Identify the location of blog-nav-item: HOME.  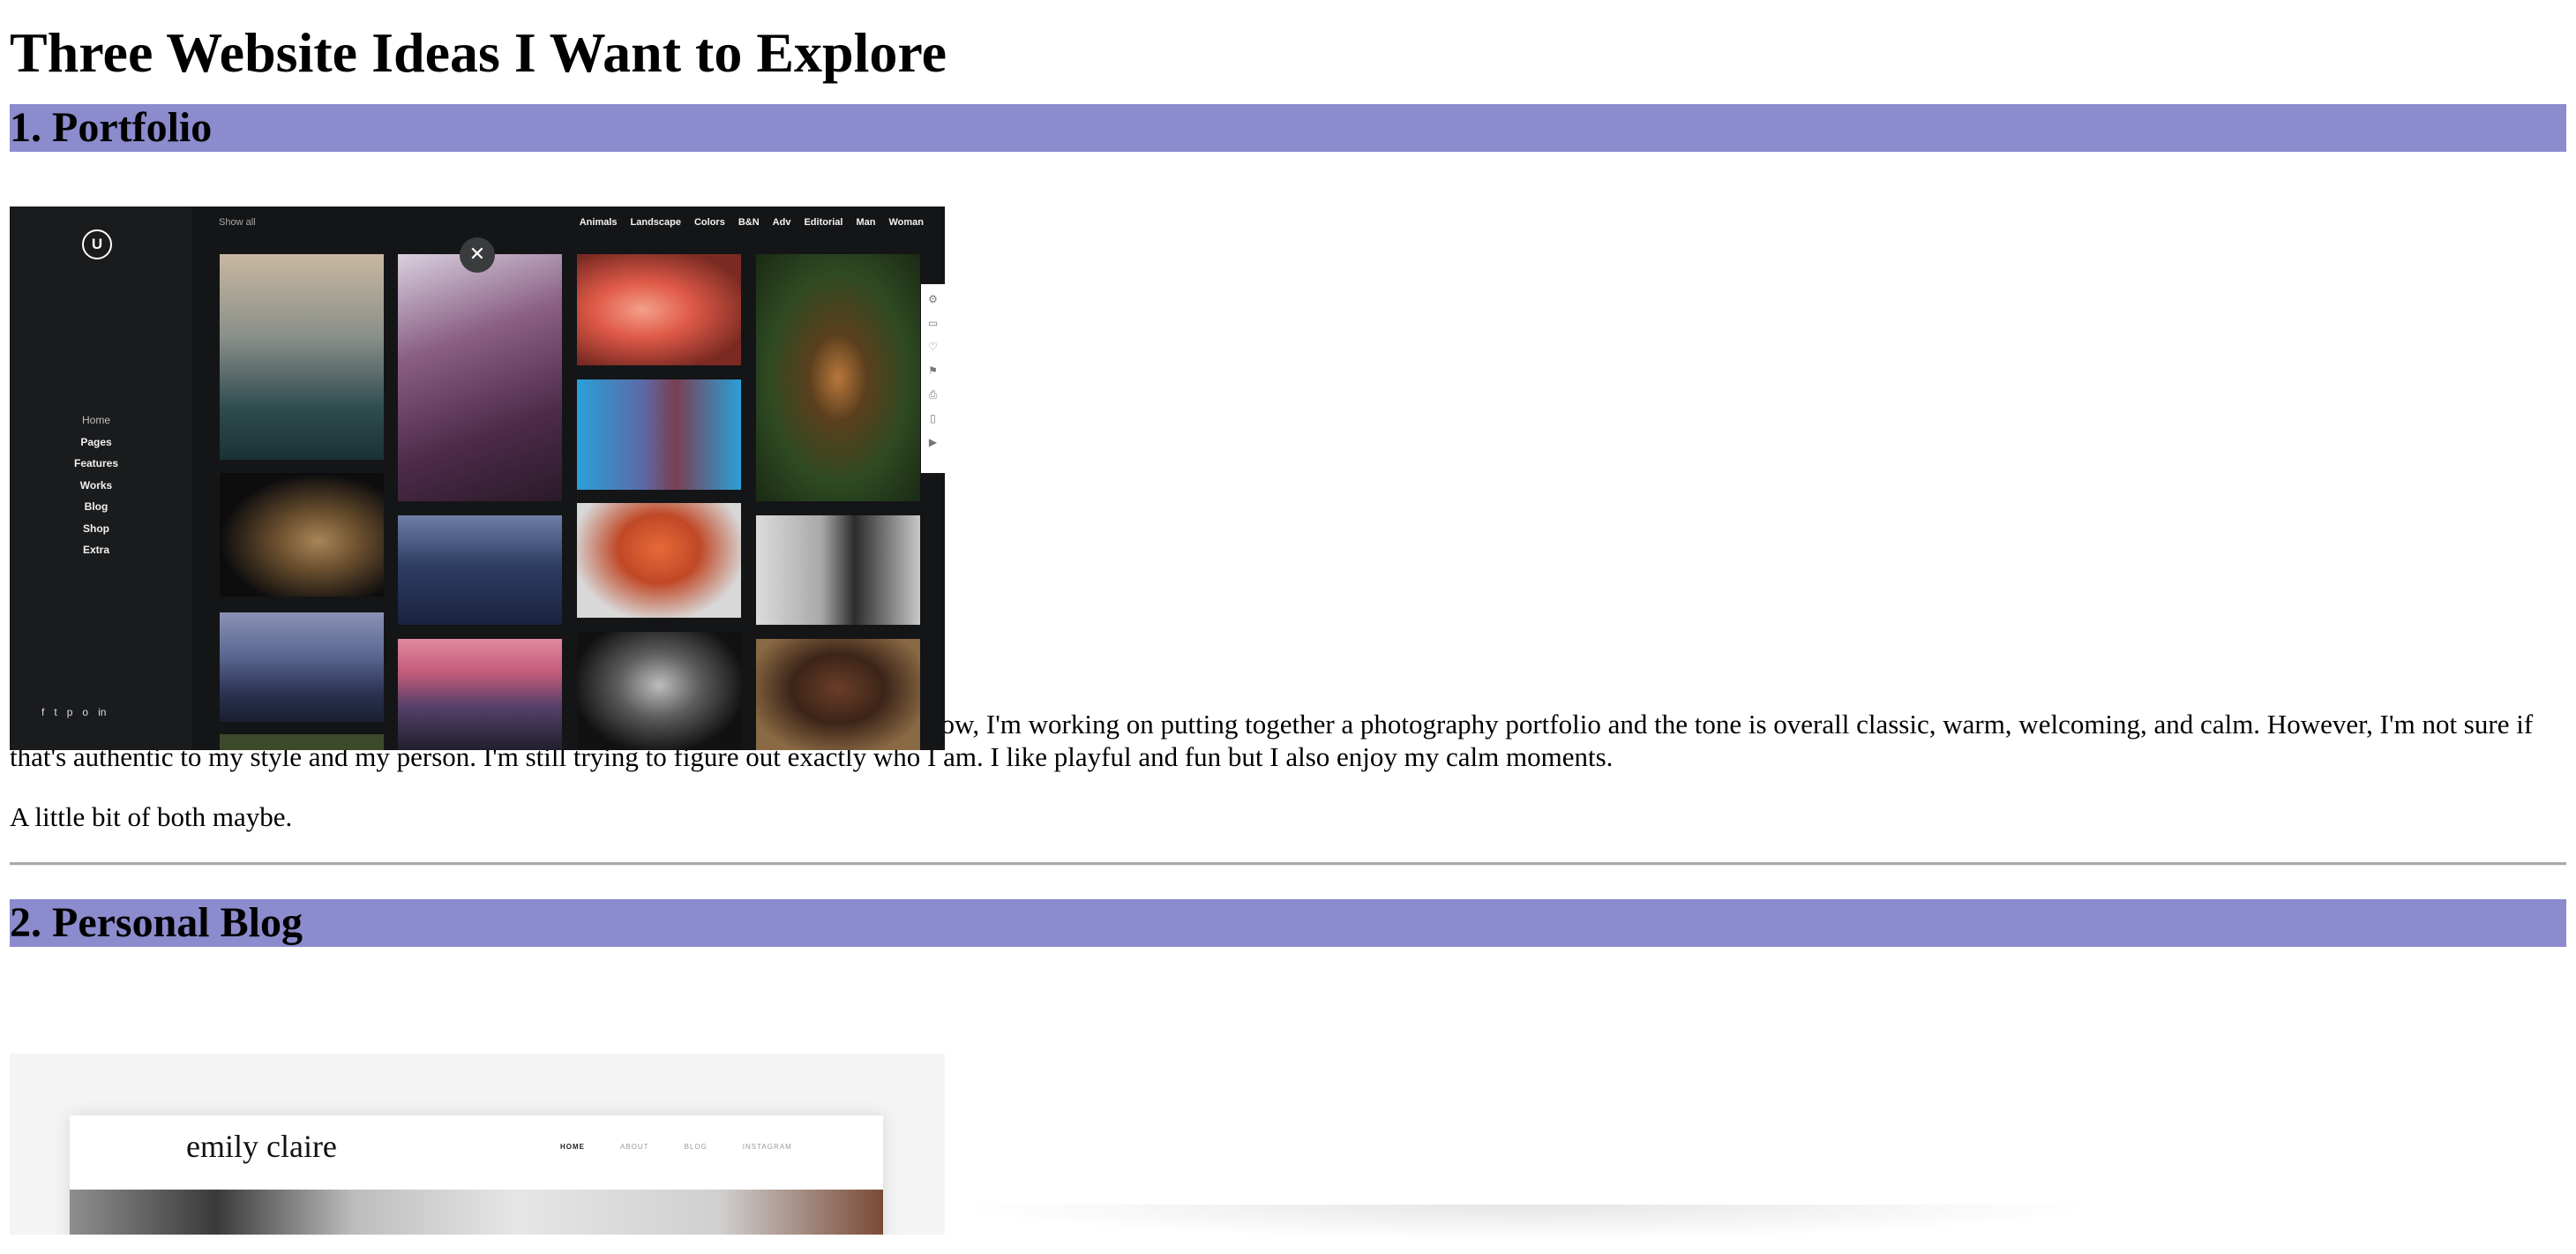
(572, 1147).